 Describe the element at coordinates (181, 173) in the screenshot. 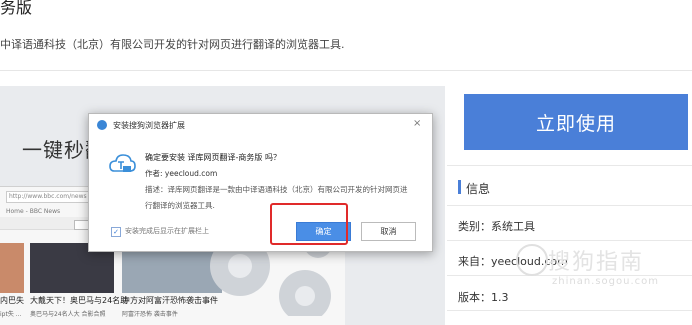

I see `dialog-author: 作者: yeecloud.com` at that location.